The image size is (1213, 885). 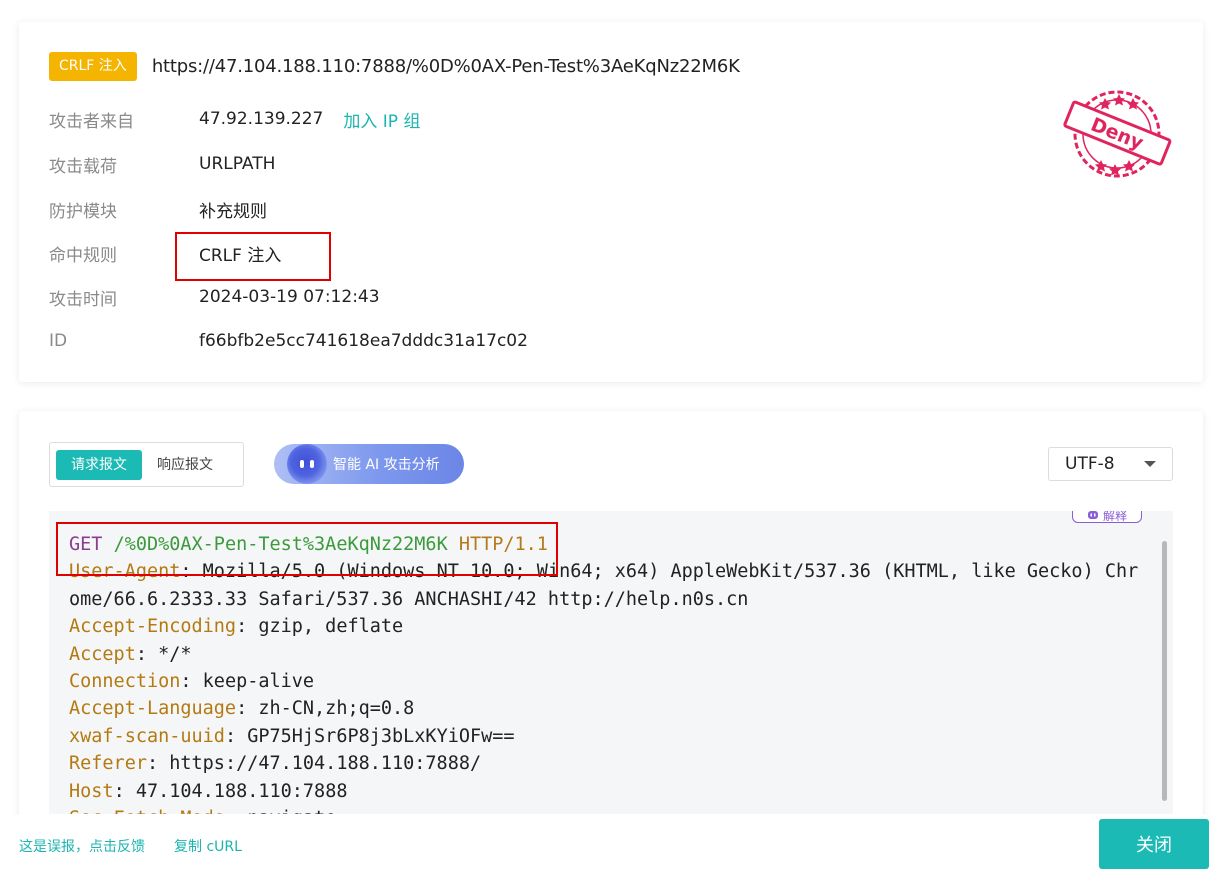 I want to click on header-value: https://47.104.188.110:7888/, so click(x=325, y=764).